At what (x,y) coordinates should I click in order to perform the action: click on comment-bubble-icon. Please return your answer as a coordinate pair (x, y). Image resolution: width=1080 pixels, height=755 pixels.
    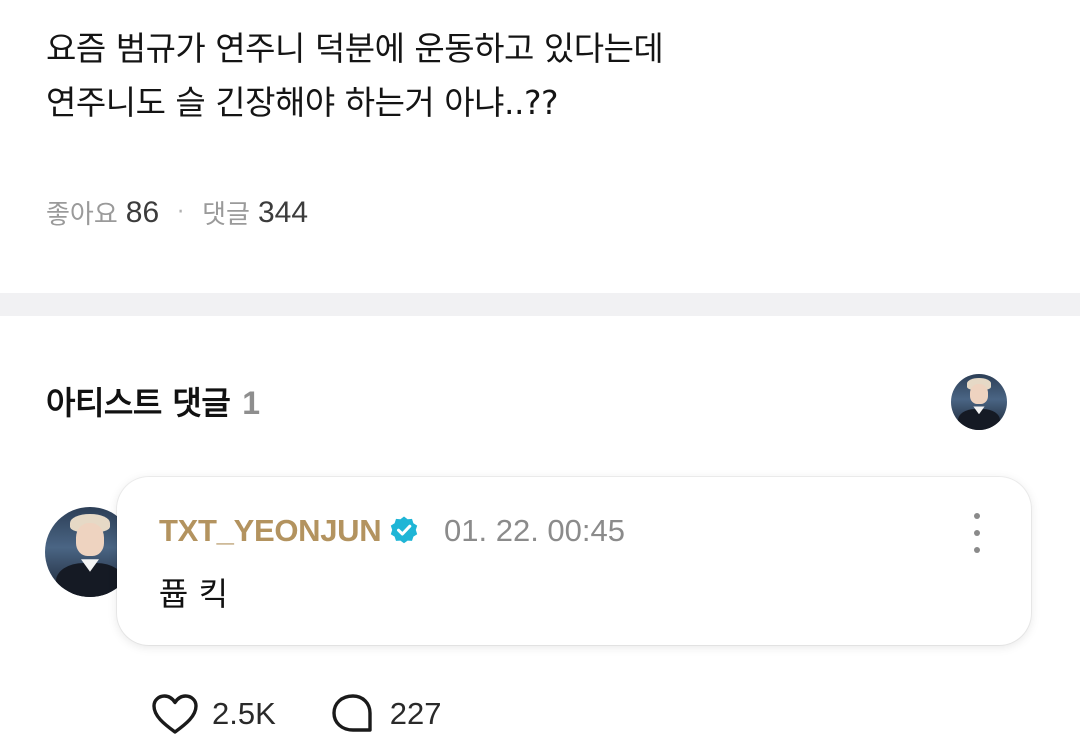
    Looking at the image, I should click on (352, 713).